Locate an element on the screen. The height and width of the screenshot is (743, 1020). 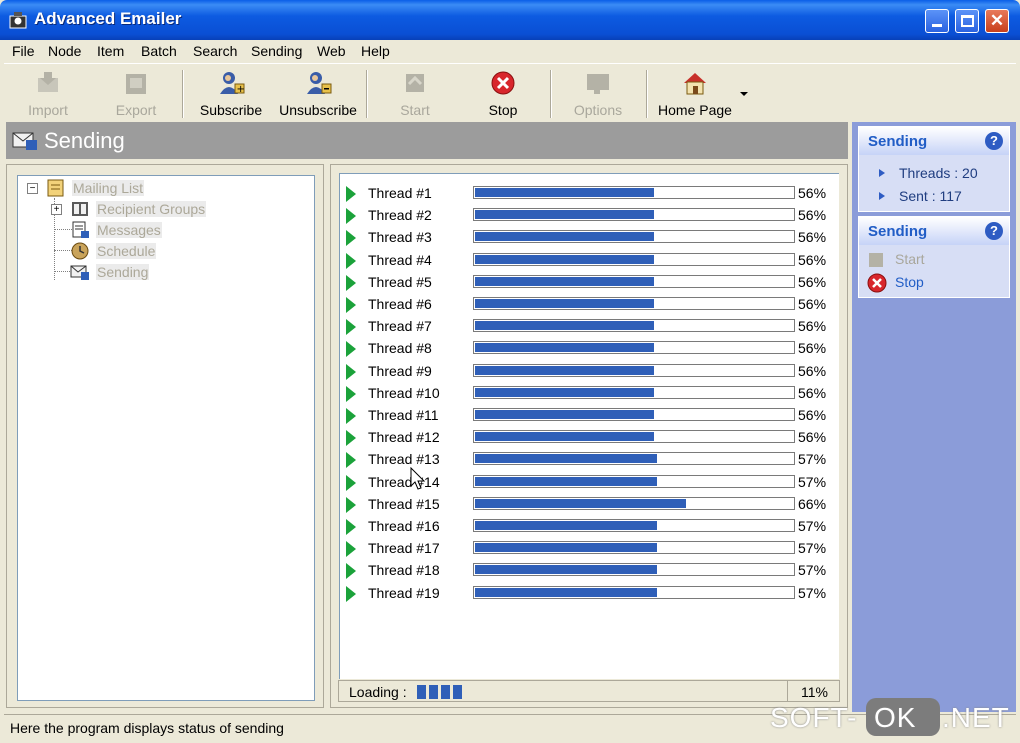
menu-help: Help is located at coordinates (375, 51).